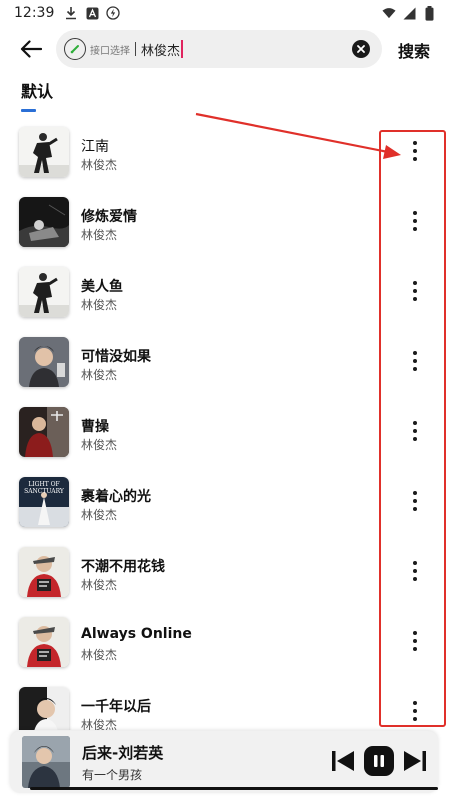 The width and height of the screenshot is (450, 800). Describe the element at coordinates (43, 484) in the screenshot. I see `svg-text: LIGHT OF` at that location.